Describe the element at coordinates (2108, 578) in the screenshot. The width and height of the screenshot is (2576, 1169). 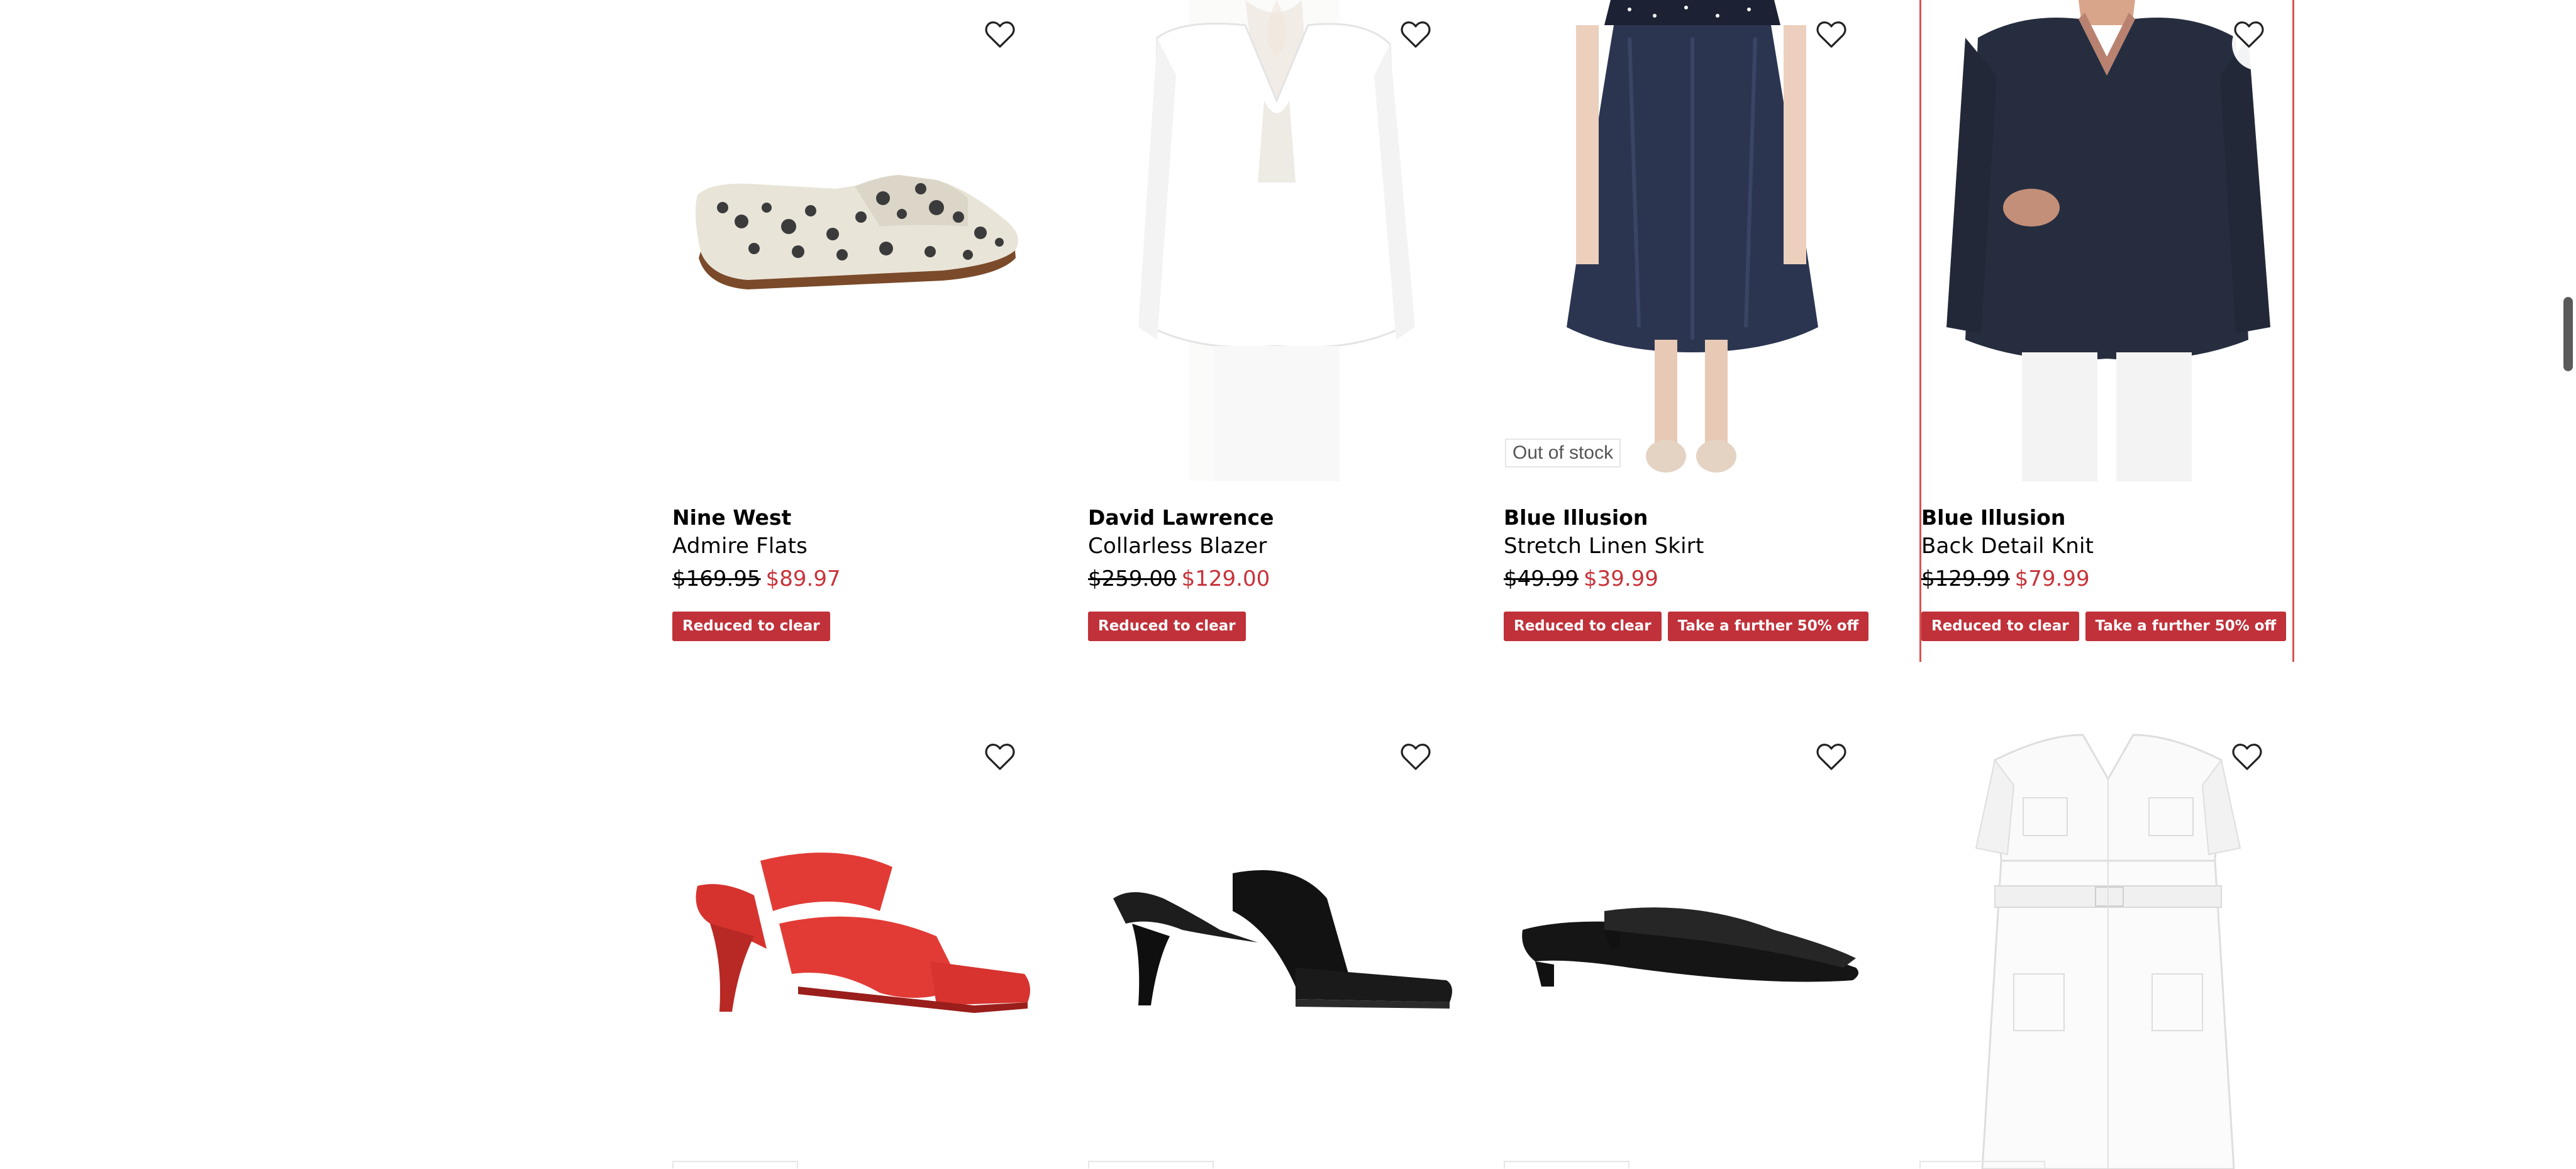
I see `product-prices: $129.99 $79.99` at that location.